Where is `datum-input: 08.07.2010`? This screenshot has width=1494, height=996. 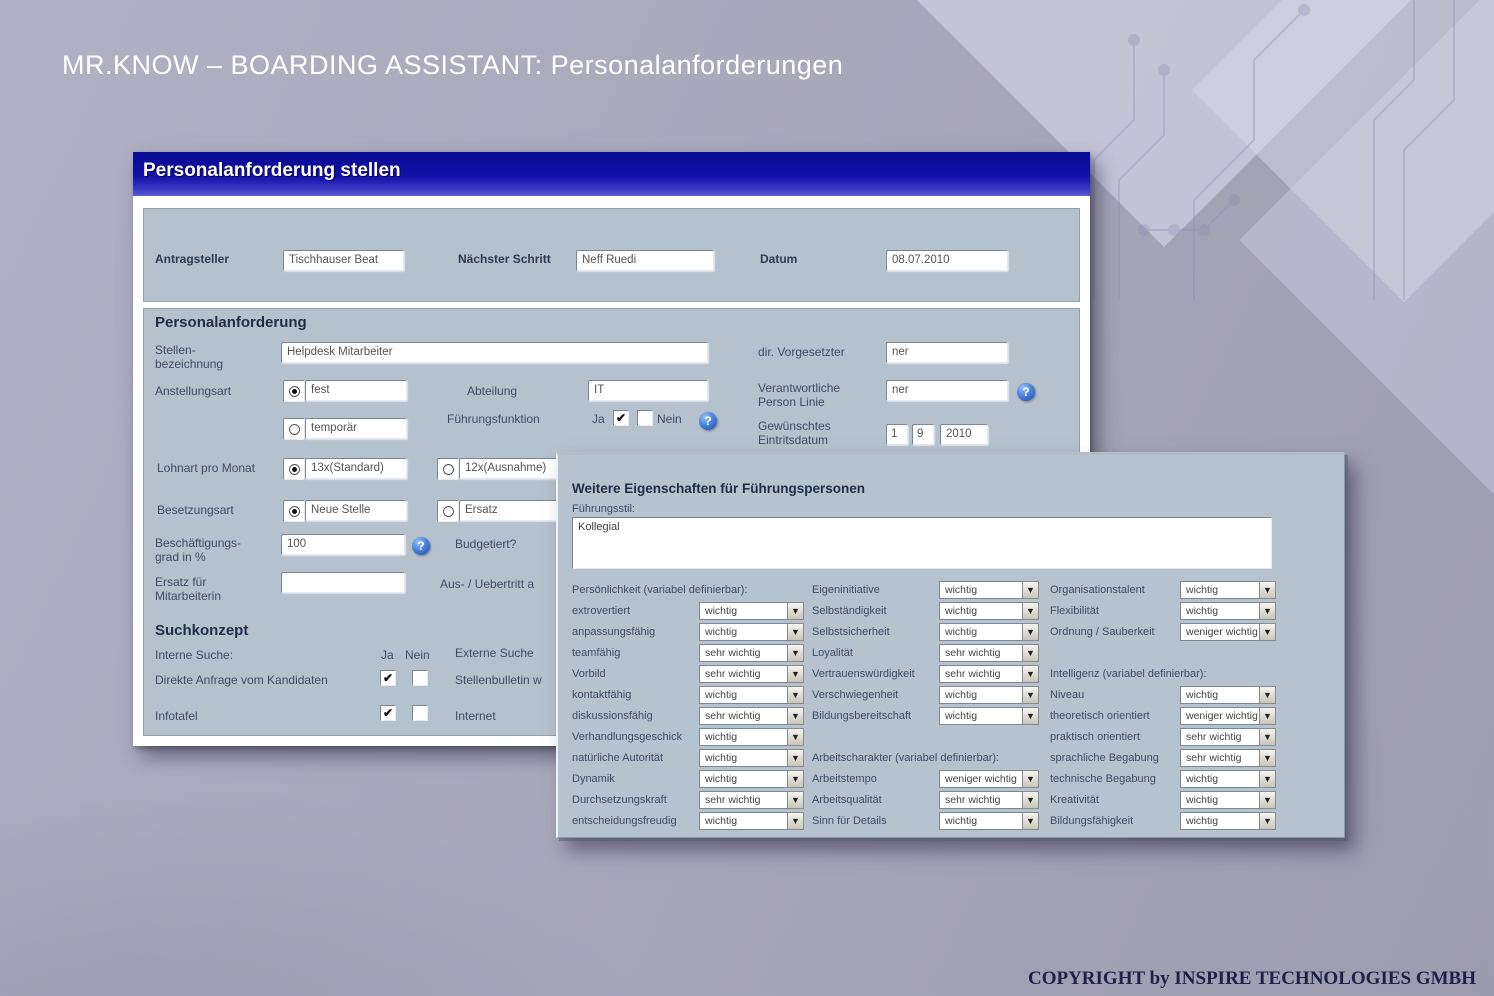
datum-input: 08.07.2010 is located at coordinates (947, 260).